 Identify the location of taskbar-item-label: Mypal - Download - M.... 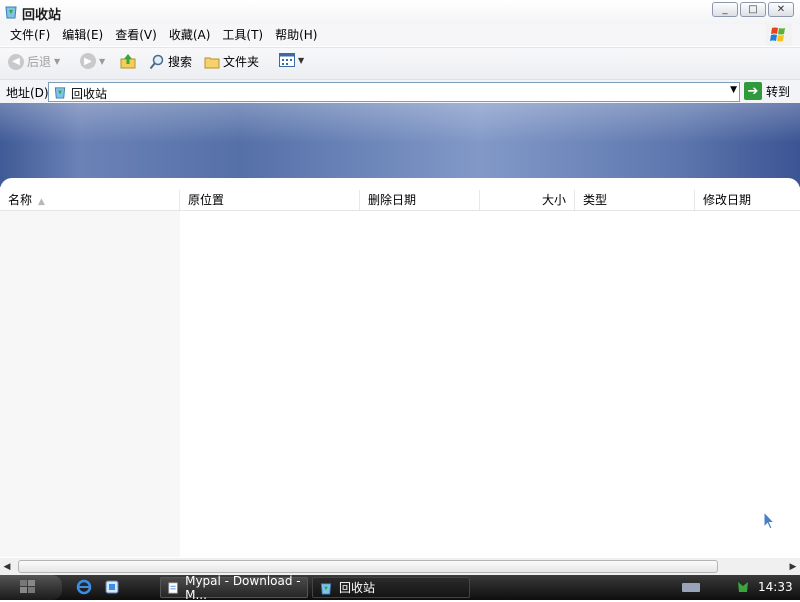
(243, 587).